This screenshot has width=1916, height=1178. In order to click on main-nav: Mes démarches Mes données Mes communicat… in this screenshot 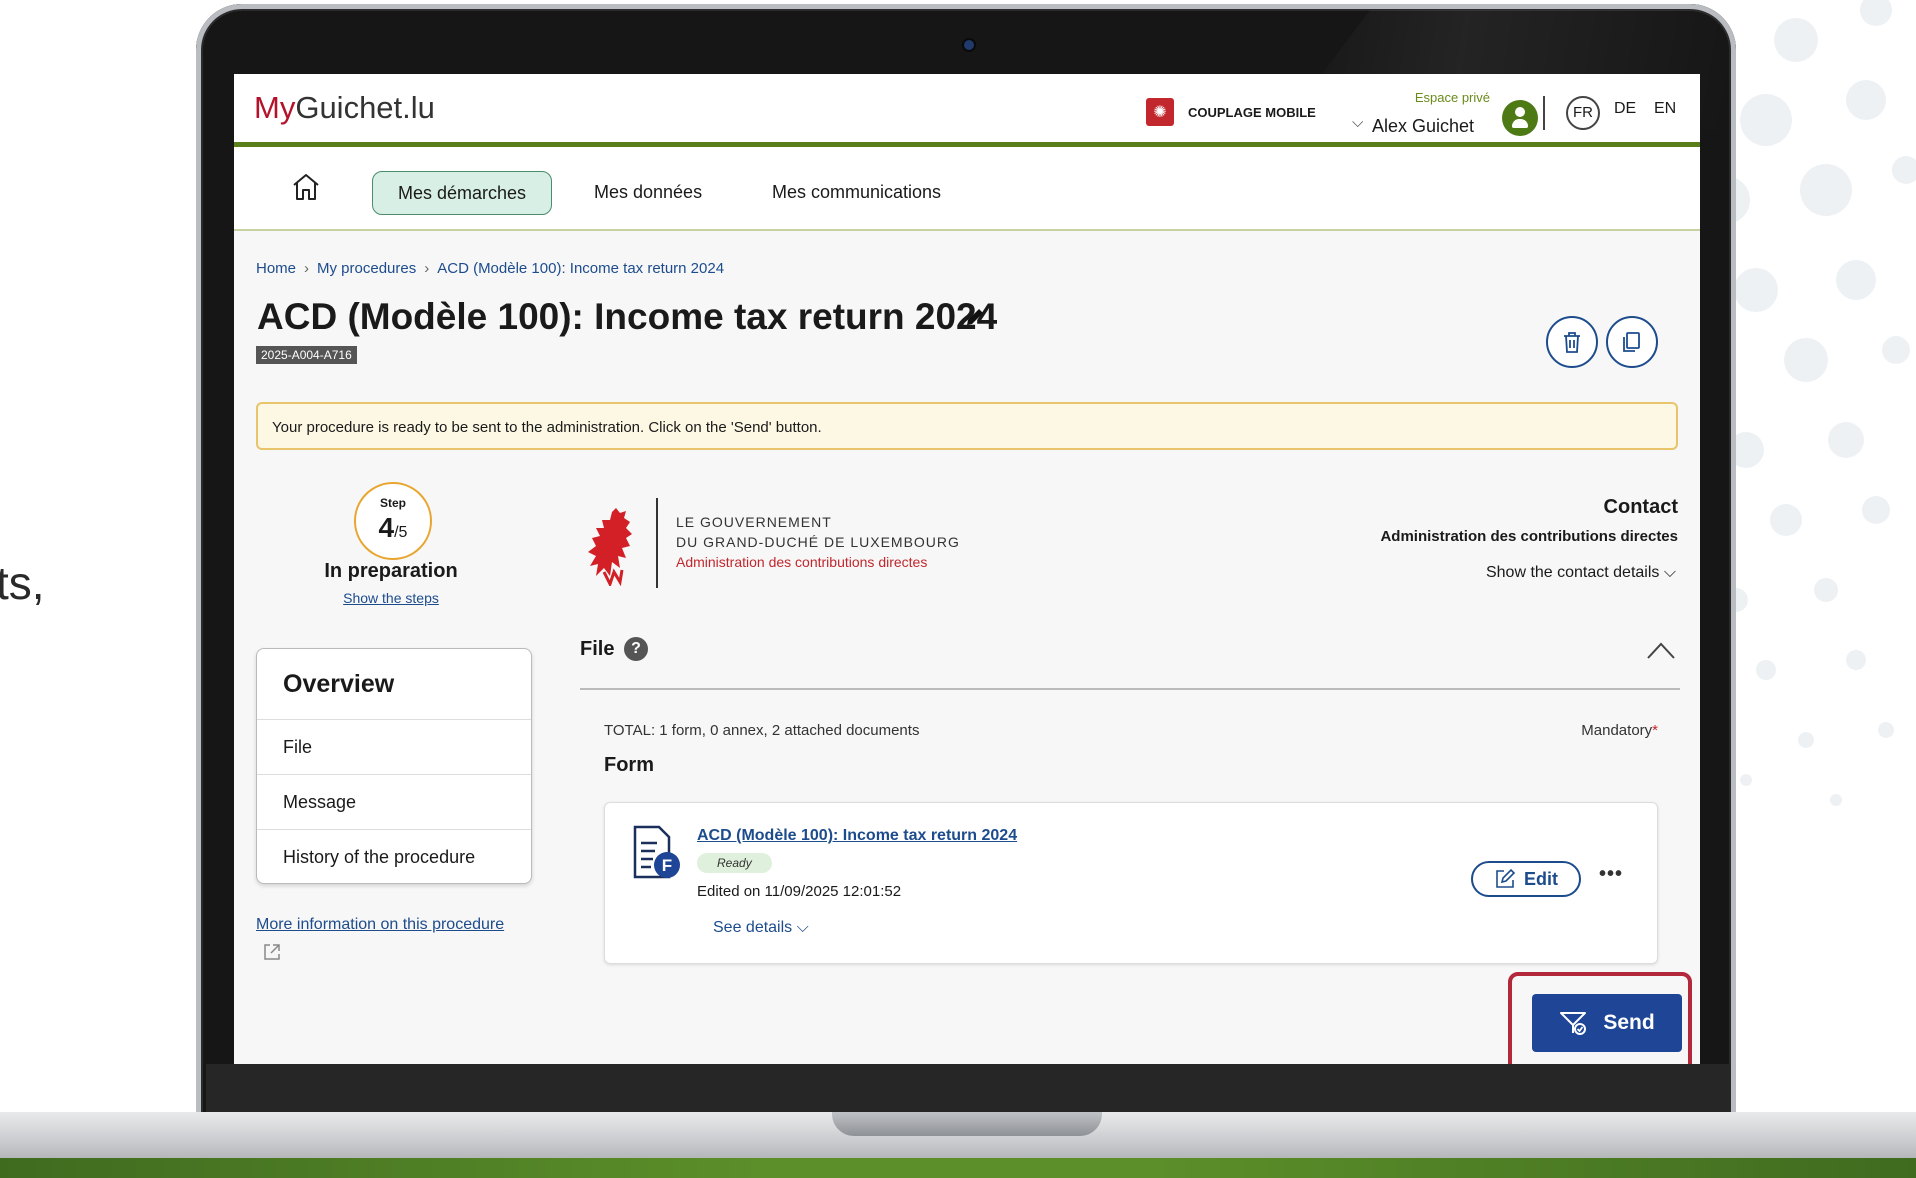, I will do `click(967, 189)`.